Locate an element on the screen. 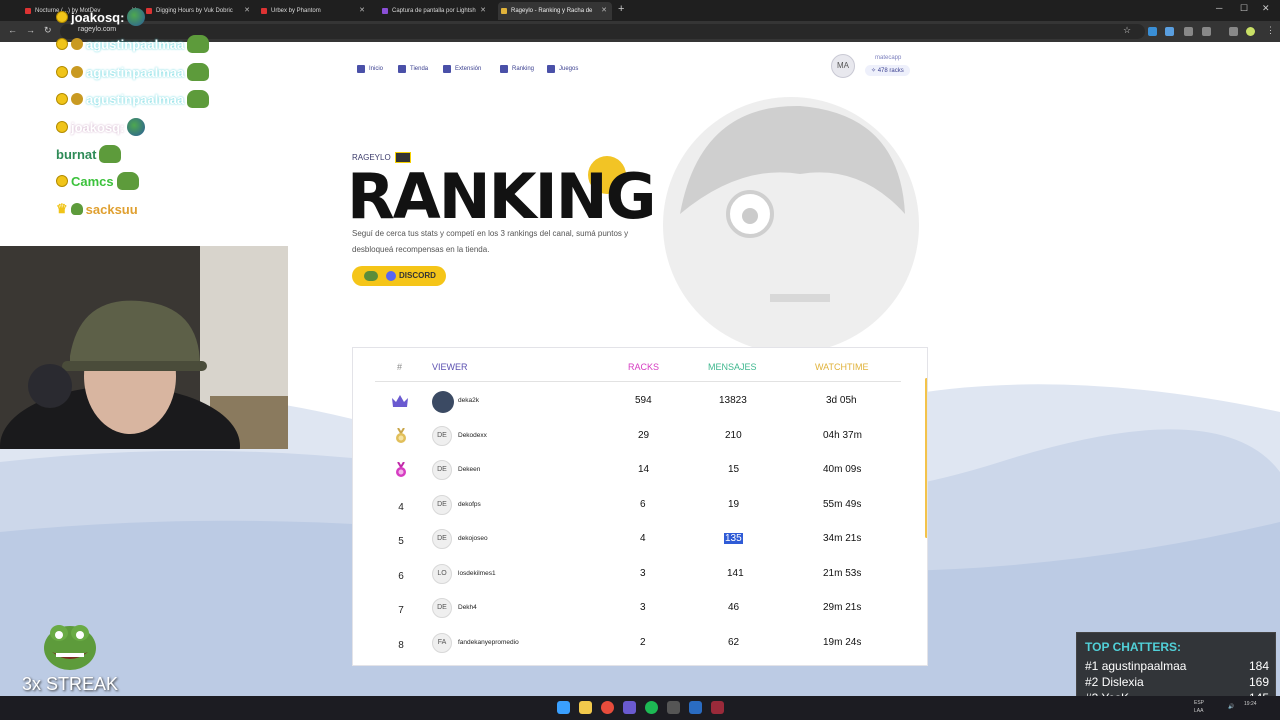 This screenshot has width=1280, height=720. new-tab-button: + is located at coordinates (621, 9).